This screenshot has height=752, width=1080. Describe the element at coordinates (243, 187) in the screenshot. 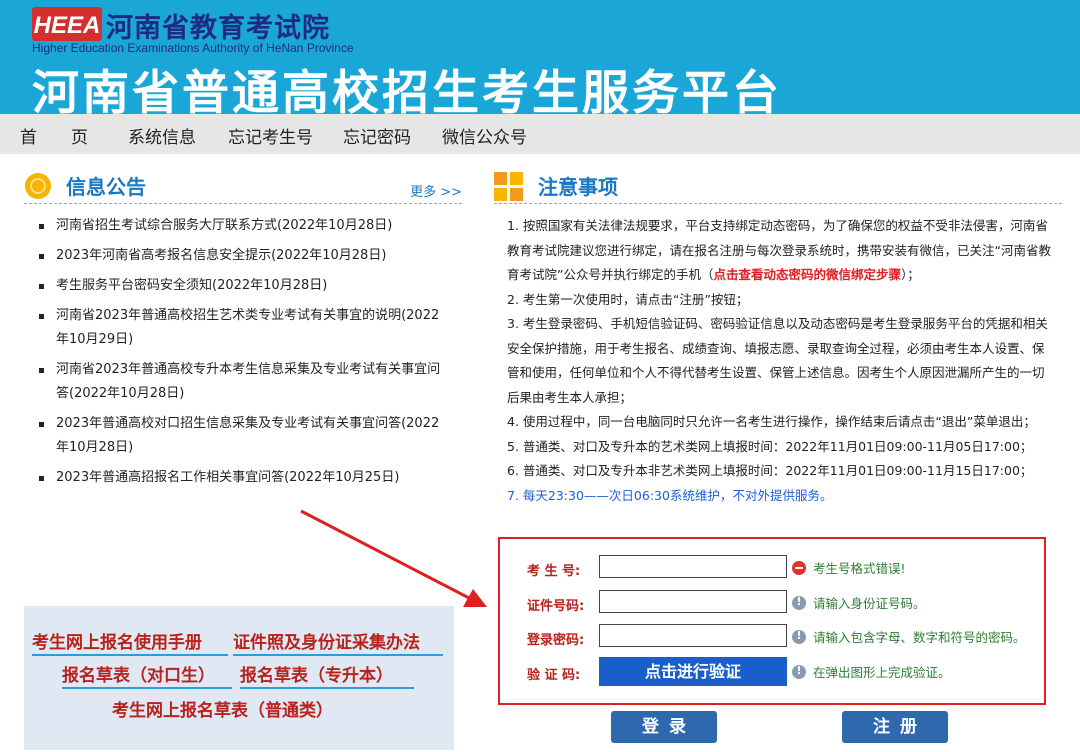

I see `announcements-header: 信息公告 更多 >>` at that location.